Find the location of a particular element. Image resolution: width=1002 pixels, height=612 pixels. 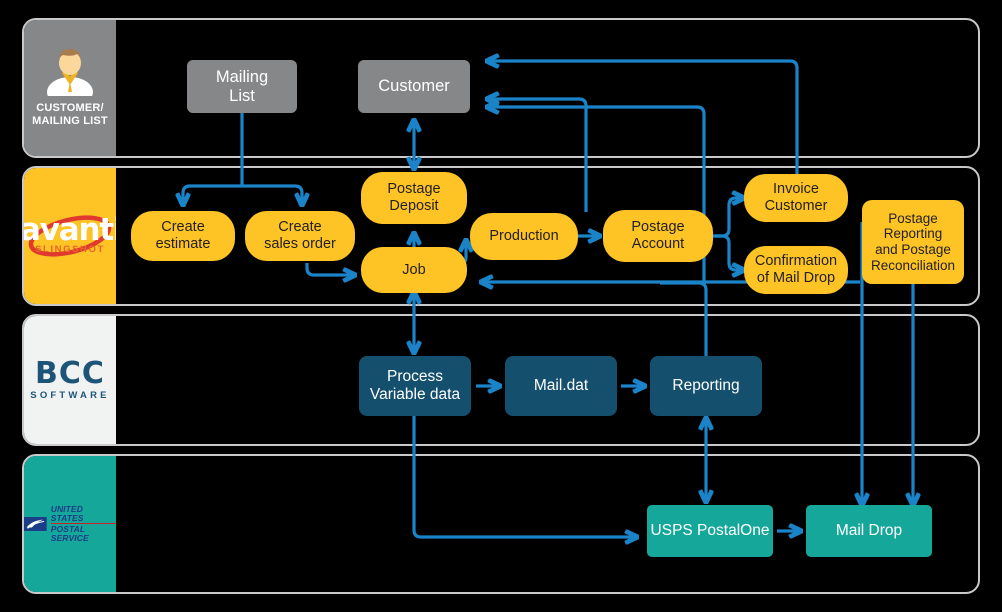

avanti-subtext: SLINGSHOT is located at coordinates (70, 249).